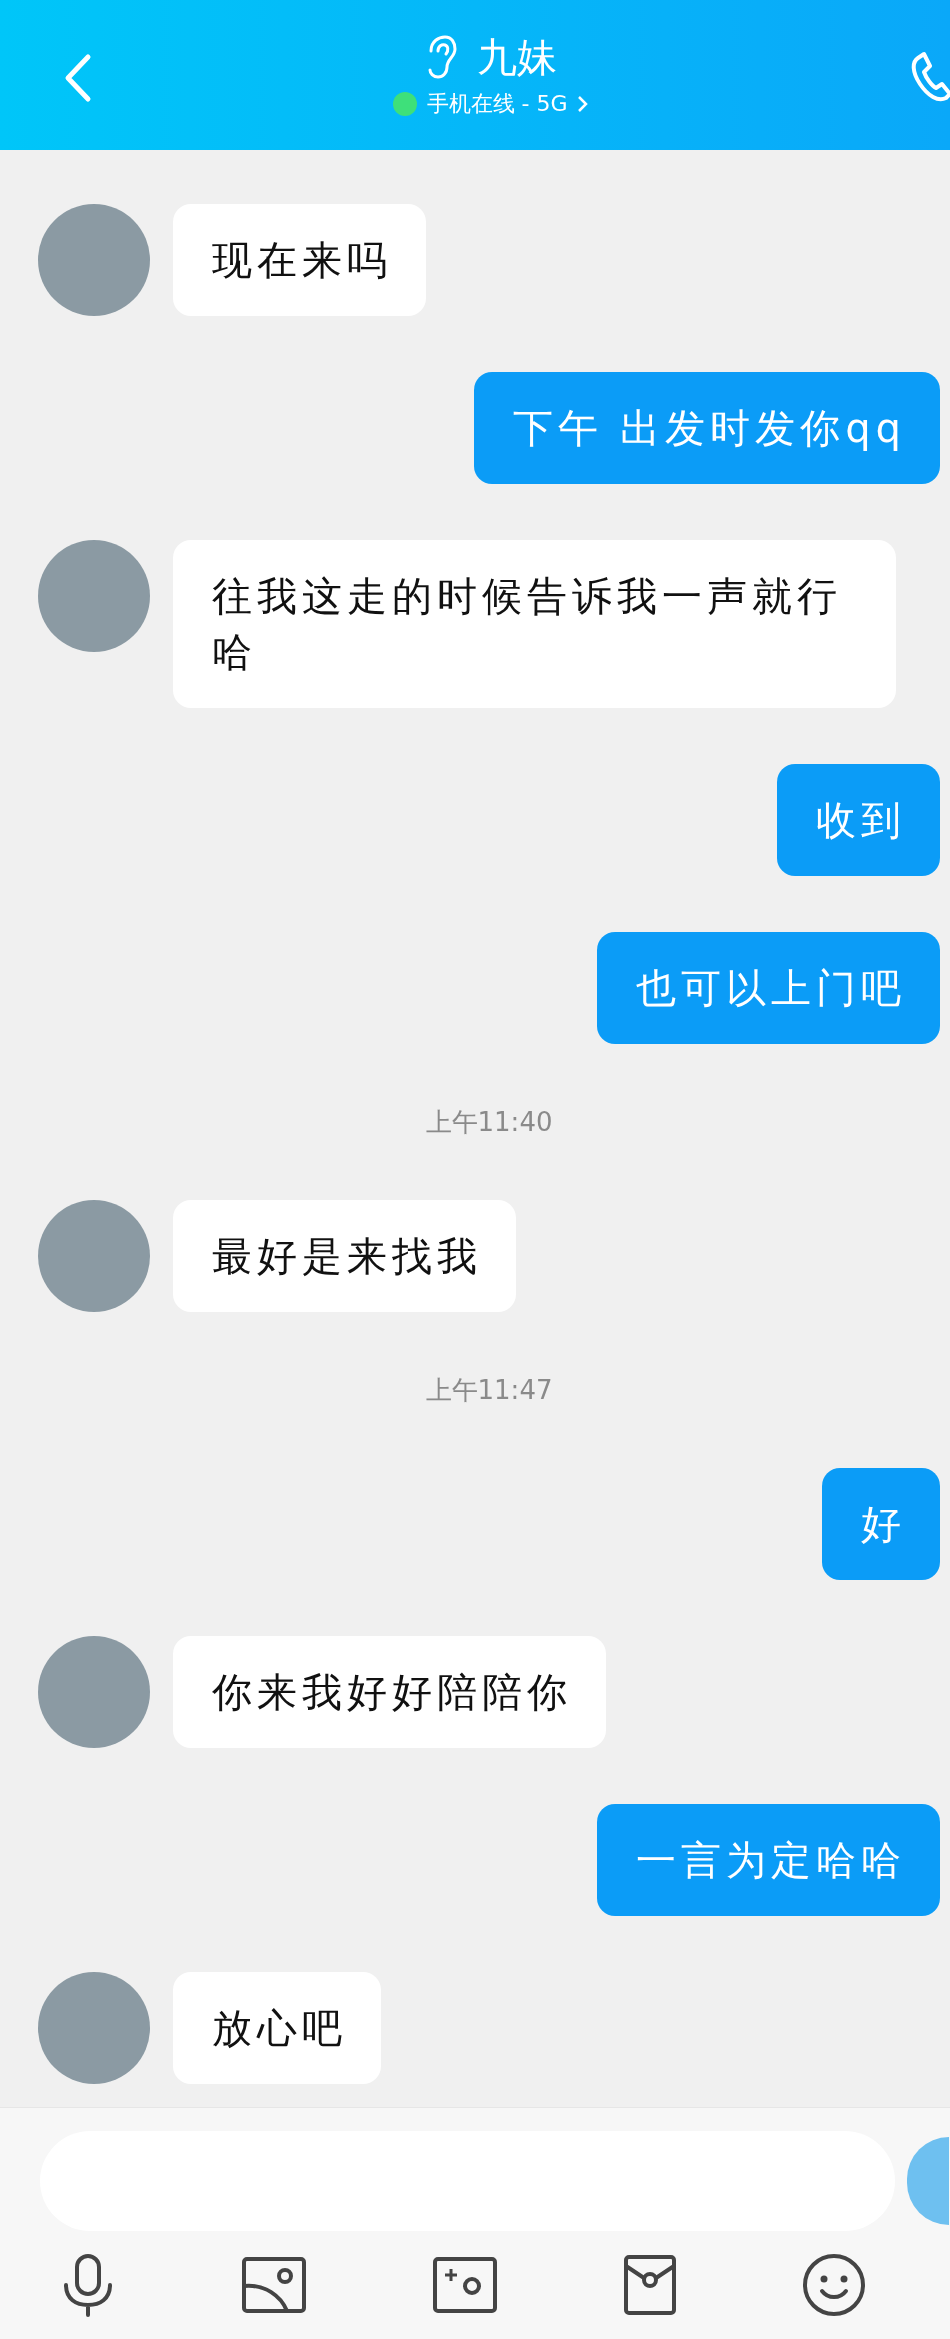  What do you see at coordinates (534, 624) in the screenshot?
I see `message-bubble: 往我这走的时候告诉我一声就行哈` at bounding box center [534, 624].